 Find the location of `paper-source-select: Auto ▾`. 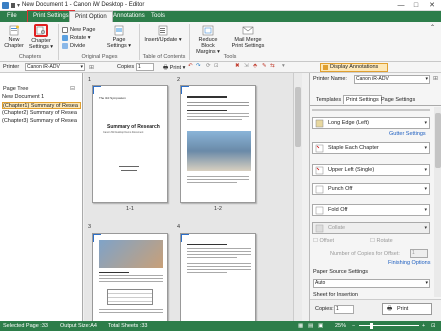

paper-source-select: Auto ▾ is located at coordinates (371, 283).